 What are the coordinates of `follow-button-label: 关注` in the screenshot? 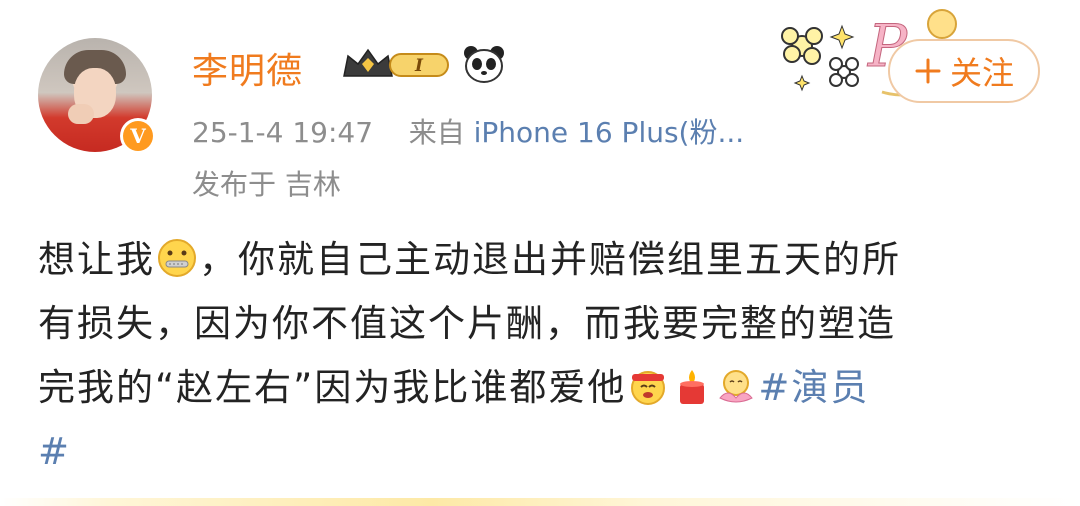 It's located at (981, 73).